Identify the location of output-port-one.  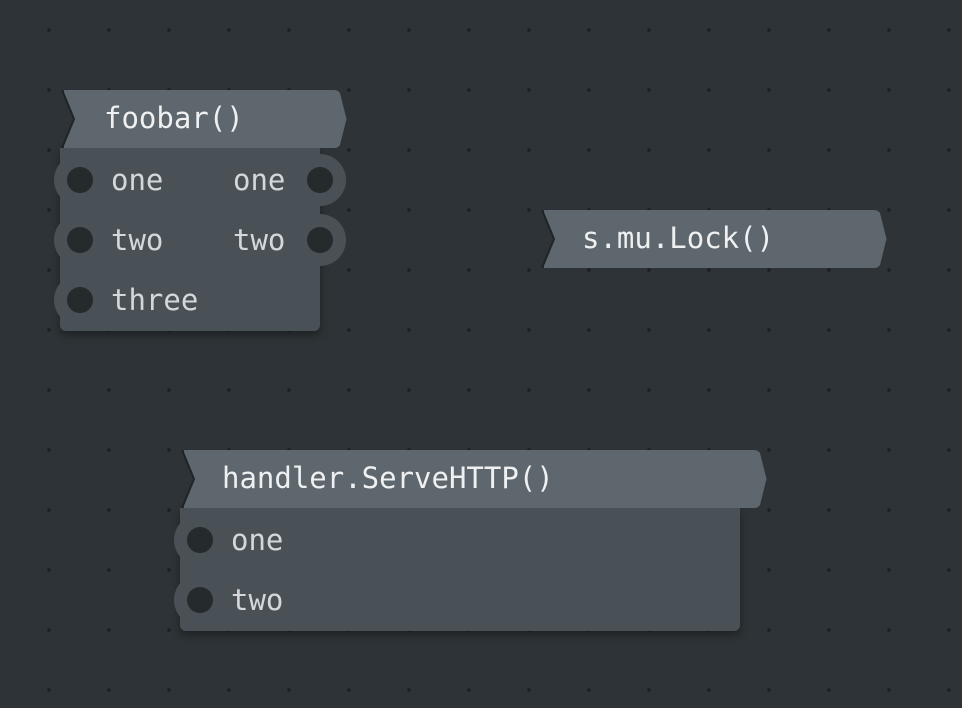
(320, 180).